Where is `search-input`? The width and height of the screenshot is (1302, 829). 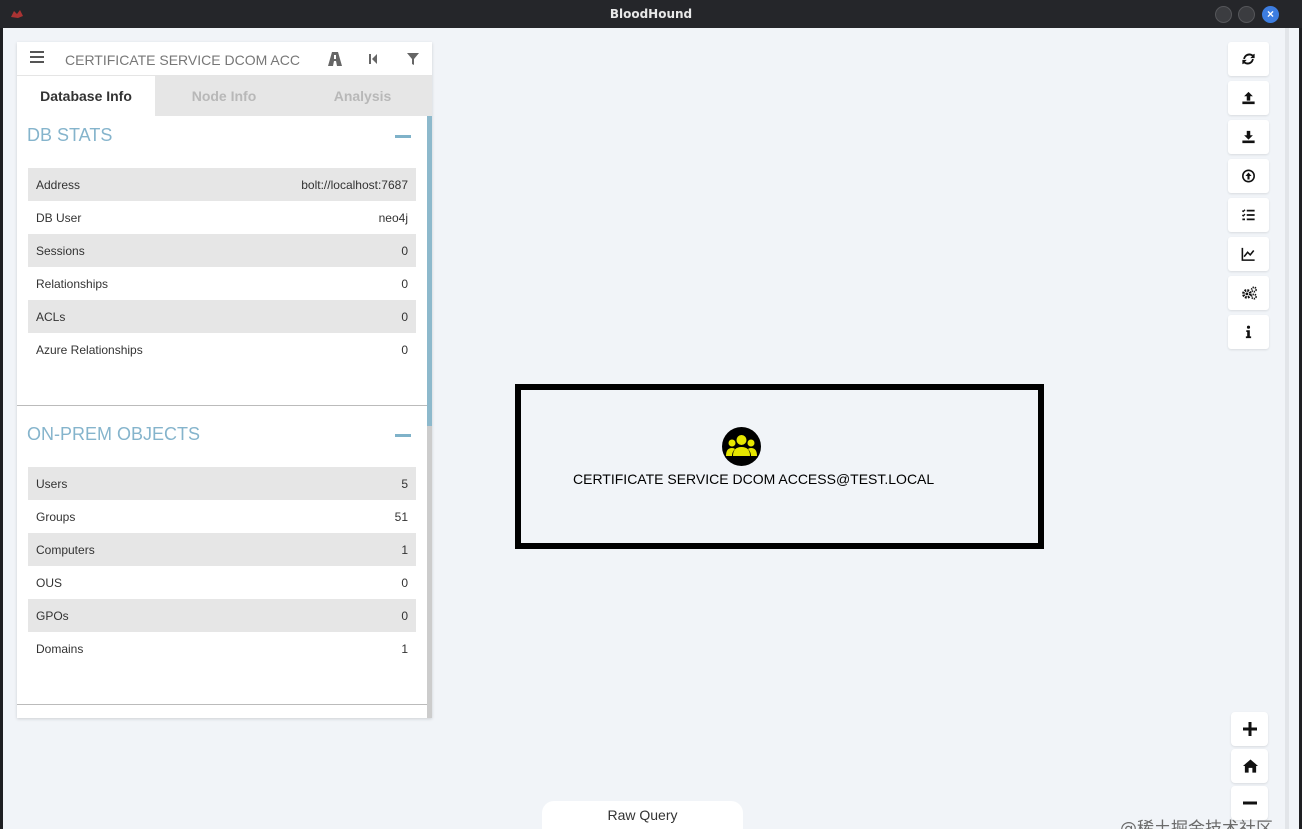
search-input is located at coordinates (185, 60).